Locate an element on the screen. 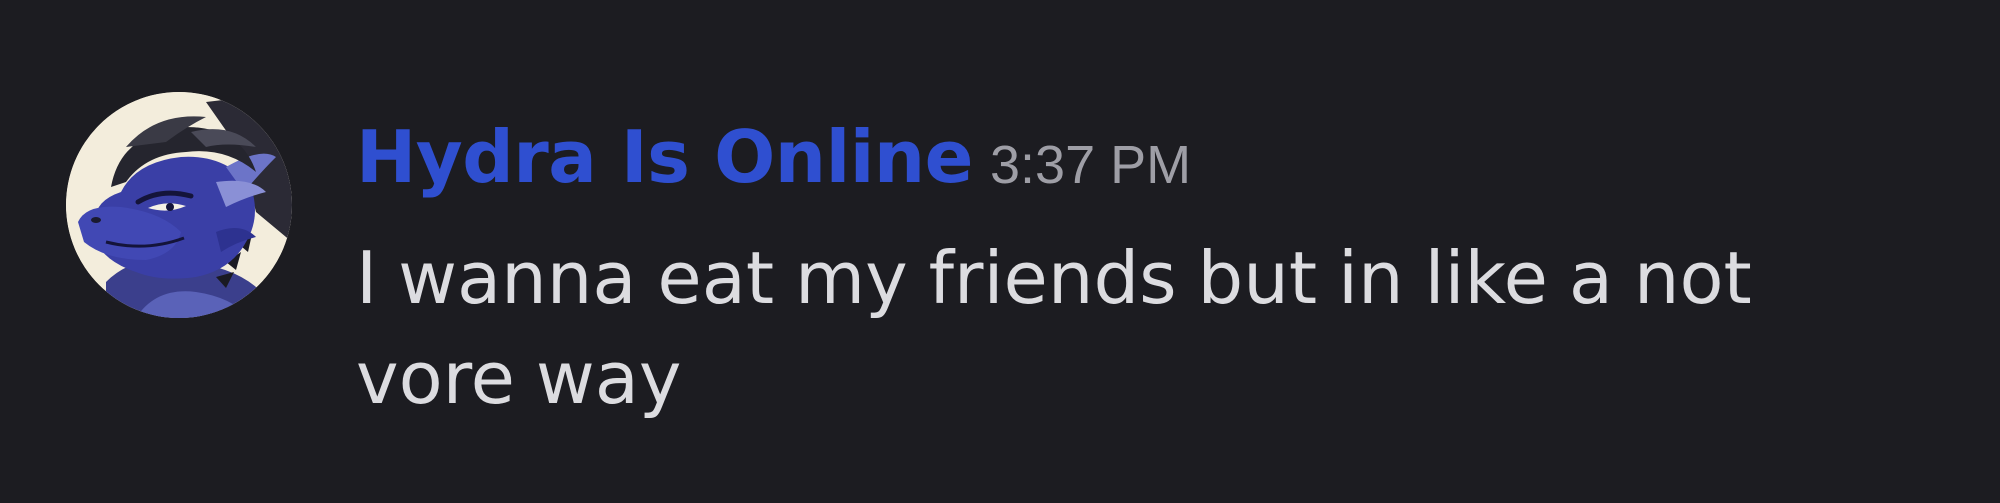  avatar is located at coordinates (179, 205).